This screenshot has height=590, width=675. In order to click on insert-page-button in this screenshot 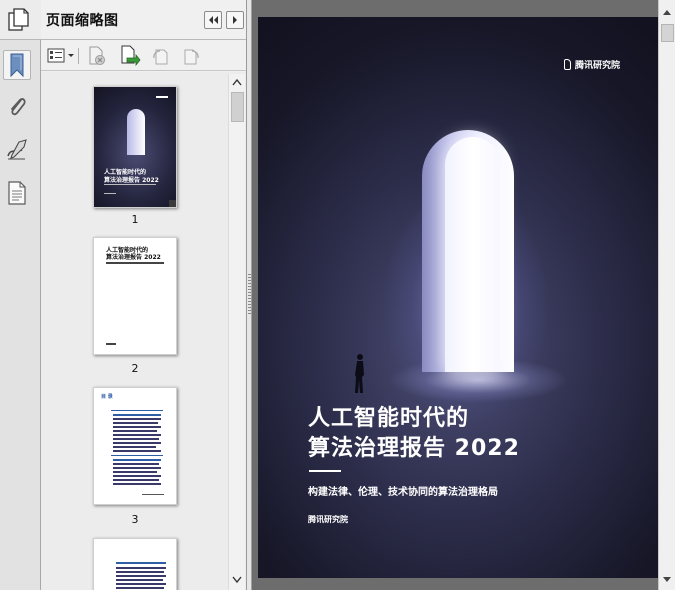, I will do `click(130, 56)`.